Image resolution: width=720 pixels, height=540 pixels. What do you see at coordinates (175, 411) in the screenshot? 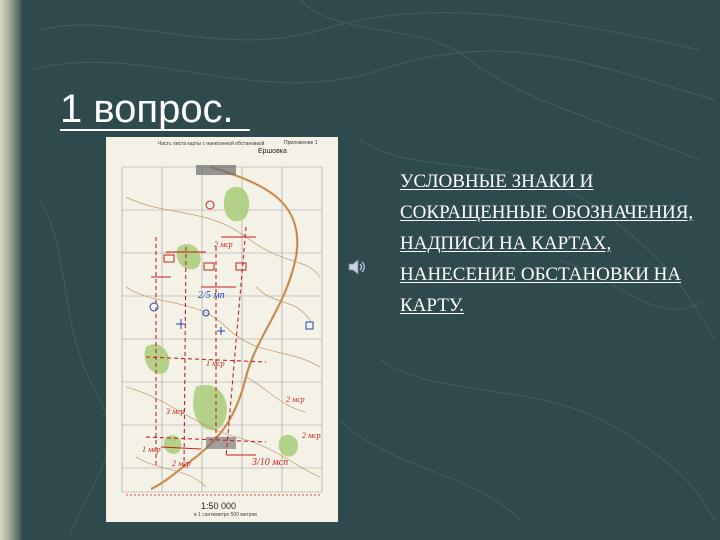
I see `map-unit-label: 3 мср` at bounding box center [175, 411].